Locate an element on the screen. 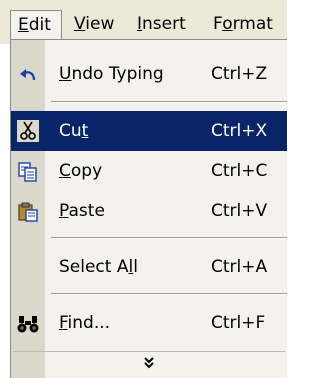 The image size is (320, 378). menu-insert: Insert is located at coordinates (161, 25).